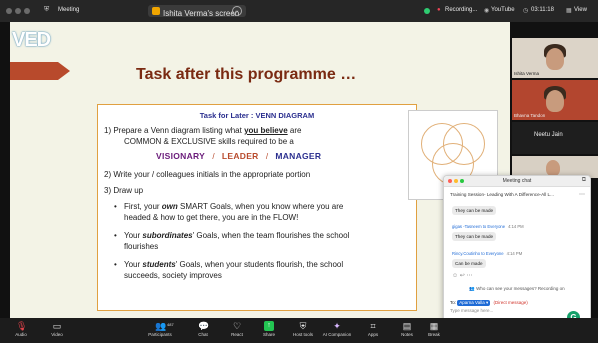 The image size is (598, 343). I want to click on notes-label: Notes, so click(407, 334).